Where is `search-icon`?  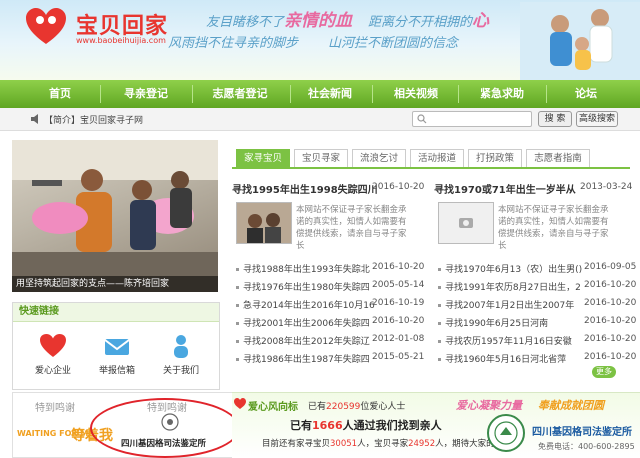
search-icon is located at coordinates (422, 119).